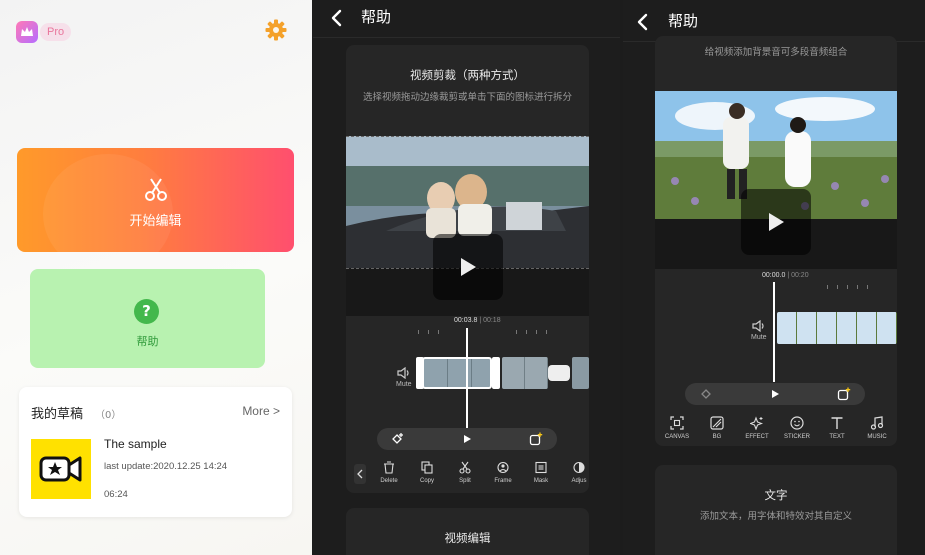 The height and width of the screenshot is (555, 925). I want to click on tool-sticker-label: STICKER, so click(796, 437).